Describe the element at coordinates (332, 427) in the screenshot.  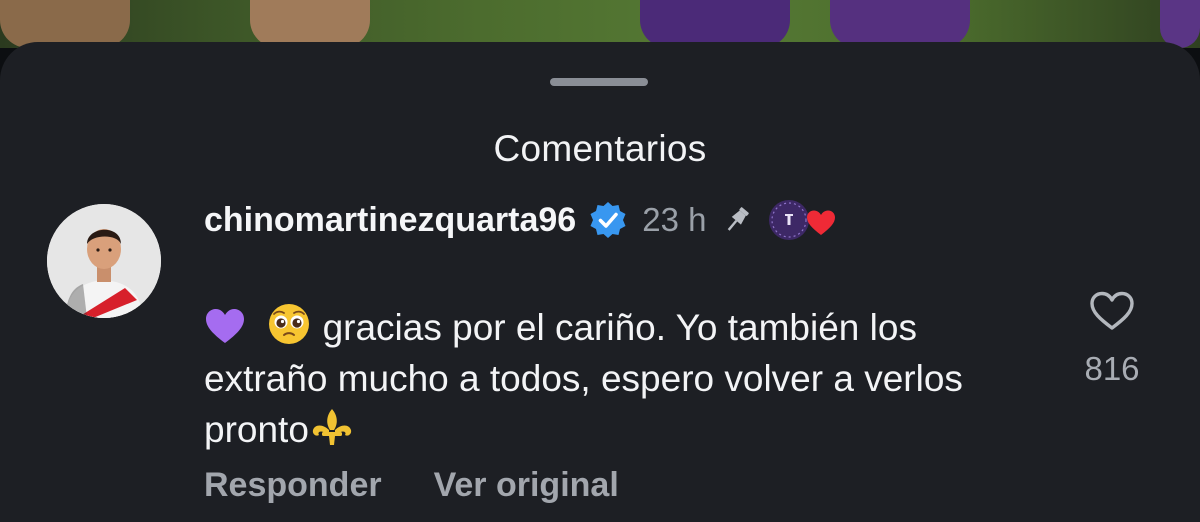
I see `fleur-de-lis-icon` at that location.